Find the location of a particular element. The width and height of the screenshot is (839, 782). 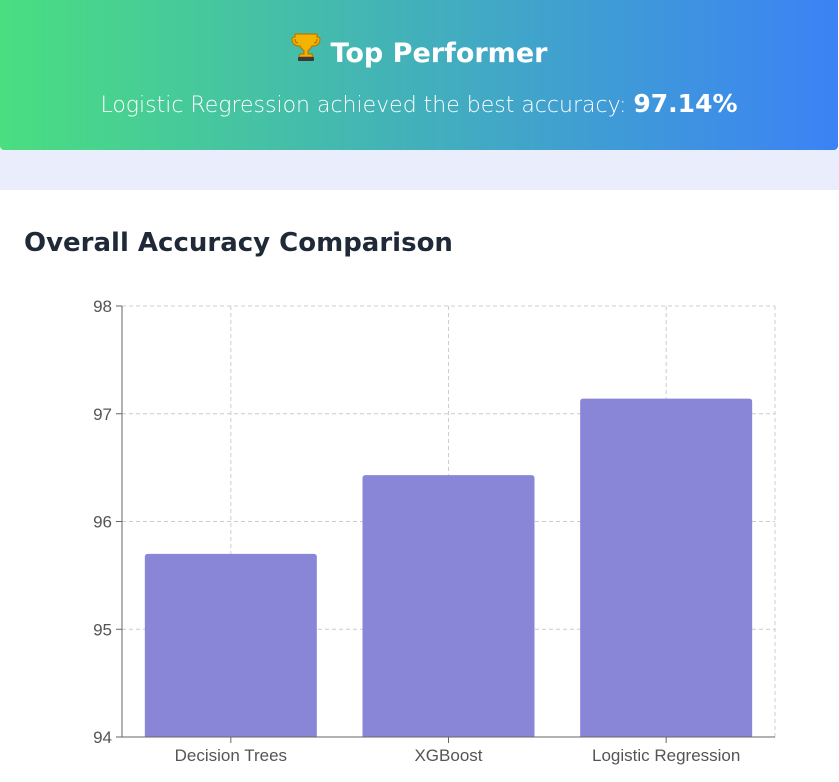

bar-logistic-regression is located at coordinates (666, 567).